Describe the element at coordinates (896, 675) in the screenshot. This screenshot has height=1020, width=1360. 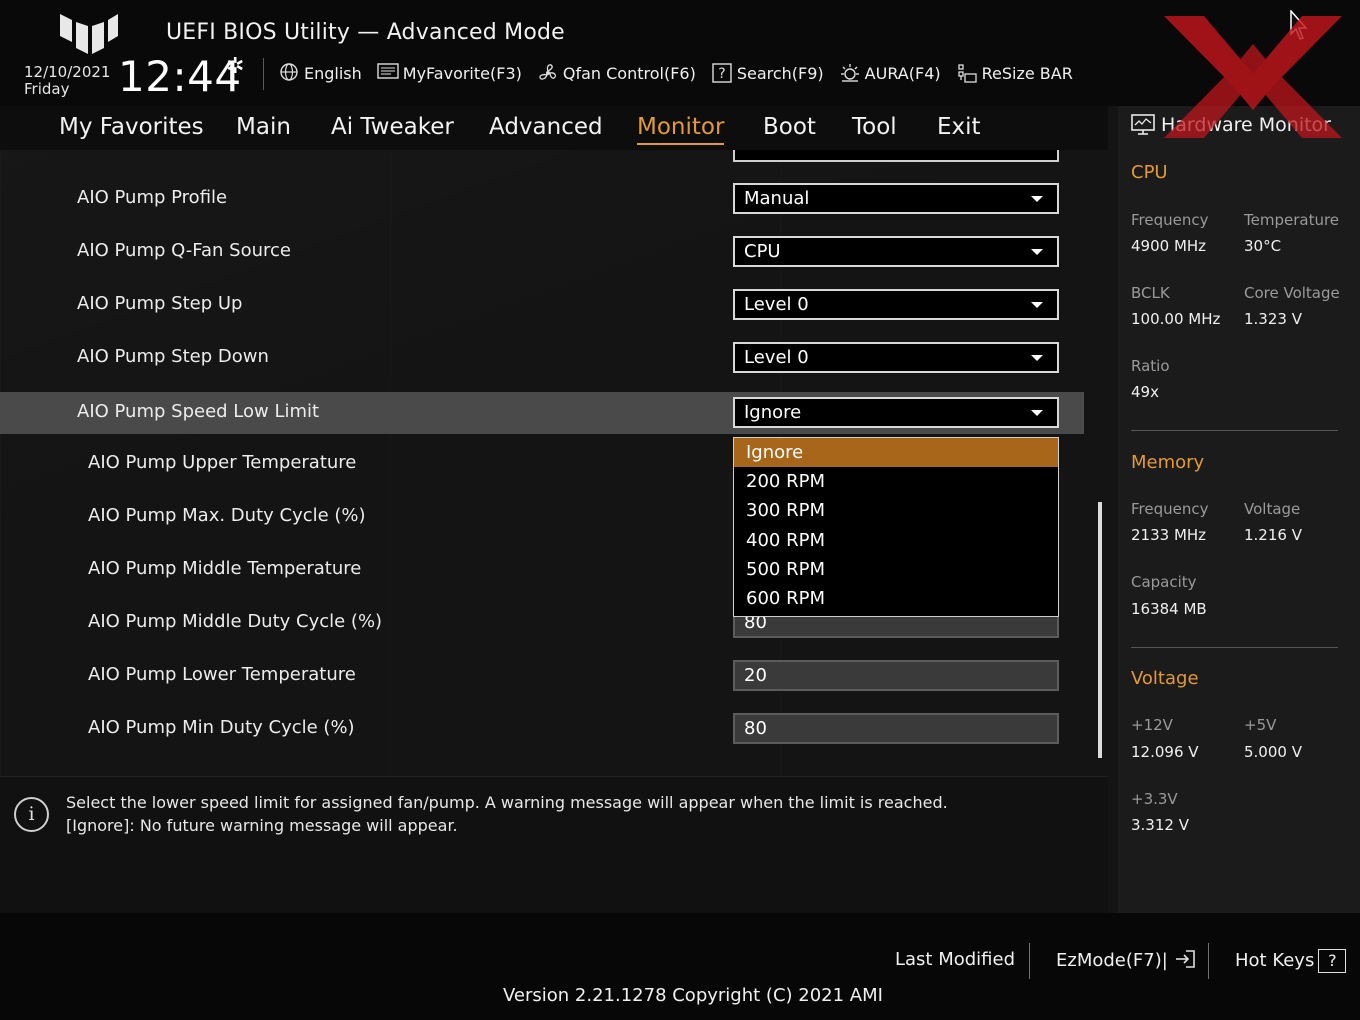
I see `lower-temperature-input: 20` at that location.